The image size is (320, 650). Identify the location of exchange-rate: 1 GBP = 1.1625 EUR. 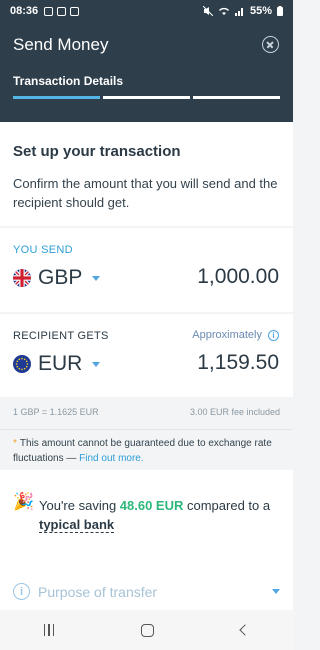
(56, 412).